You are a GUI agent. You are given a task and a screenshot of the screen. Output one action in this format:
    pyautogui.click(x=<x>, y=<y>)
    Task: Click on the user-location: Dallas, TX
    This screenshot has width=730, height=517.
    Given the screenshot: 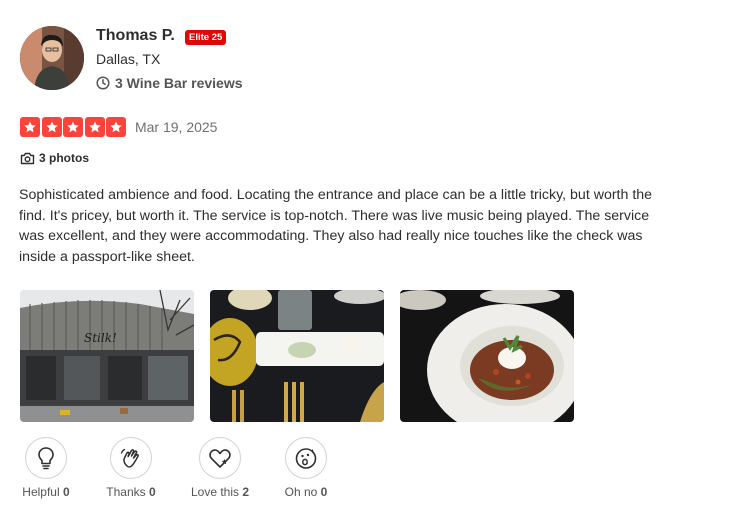 What is the action you would take?
    pyautogui.click(x=128, y=59)
    